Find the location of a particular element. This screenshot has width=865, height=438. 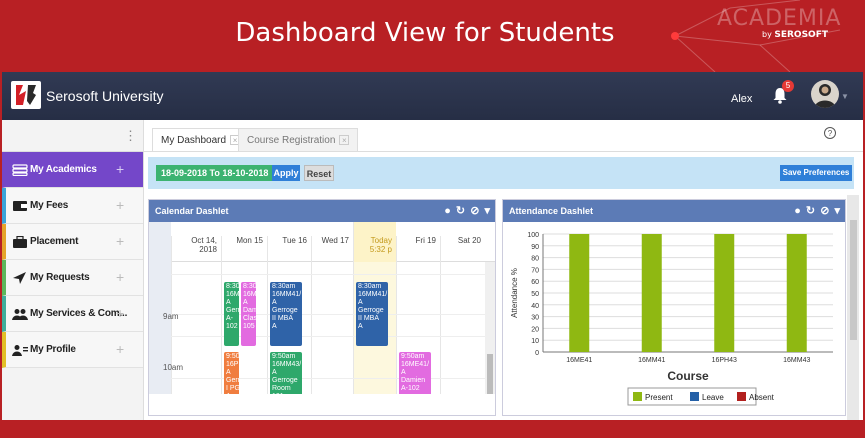

y-tick-label: 70 is located at coordinates (535, 270).